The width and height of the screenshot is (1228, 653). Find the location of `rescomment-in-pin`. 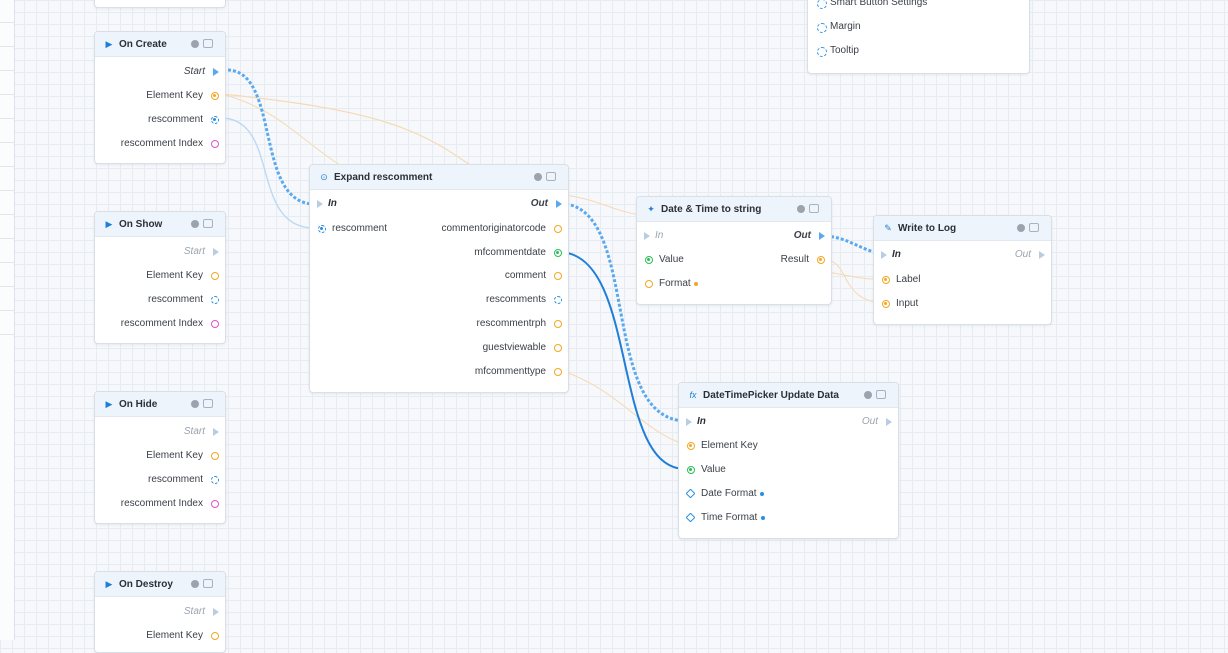

rescomment-in-pin is located at coordinates (322, 229).